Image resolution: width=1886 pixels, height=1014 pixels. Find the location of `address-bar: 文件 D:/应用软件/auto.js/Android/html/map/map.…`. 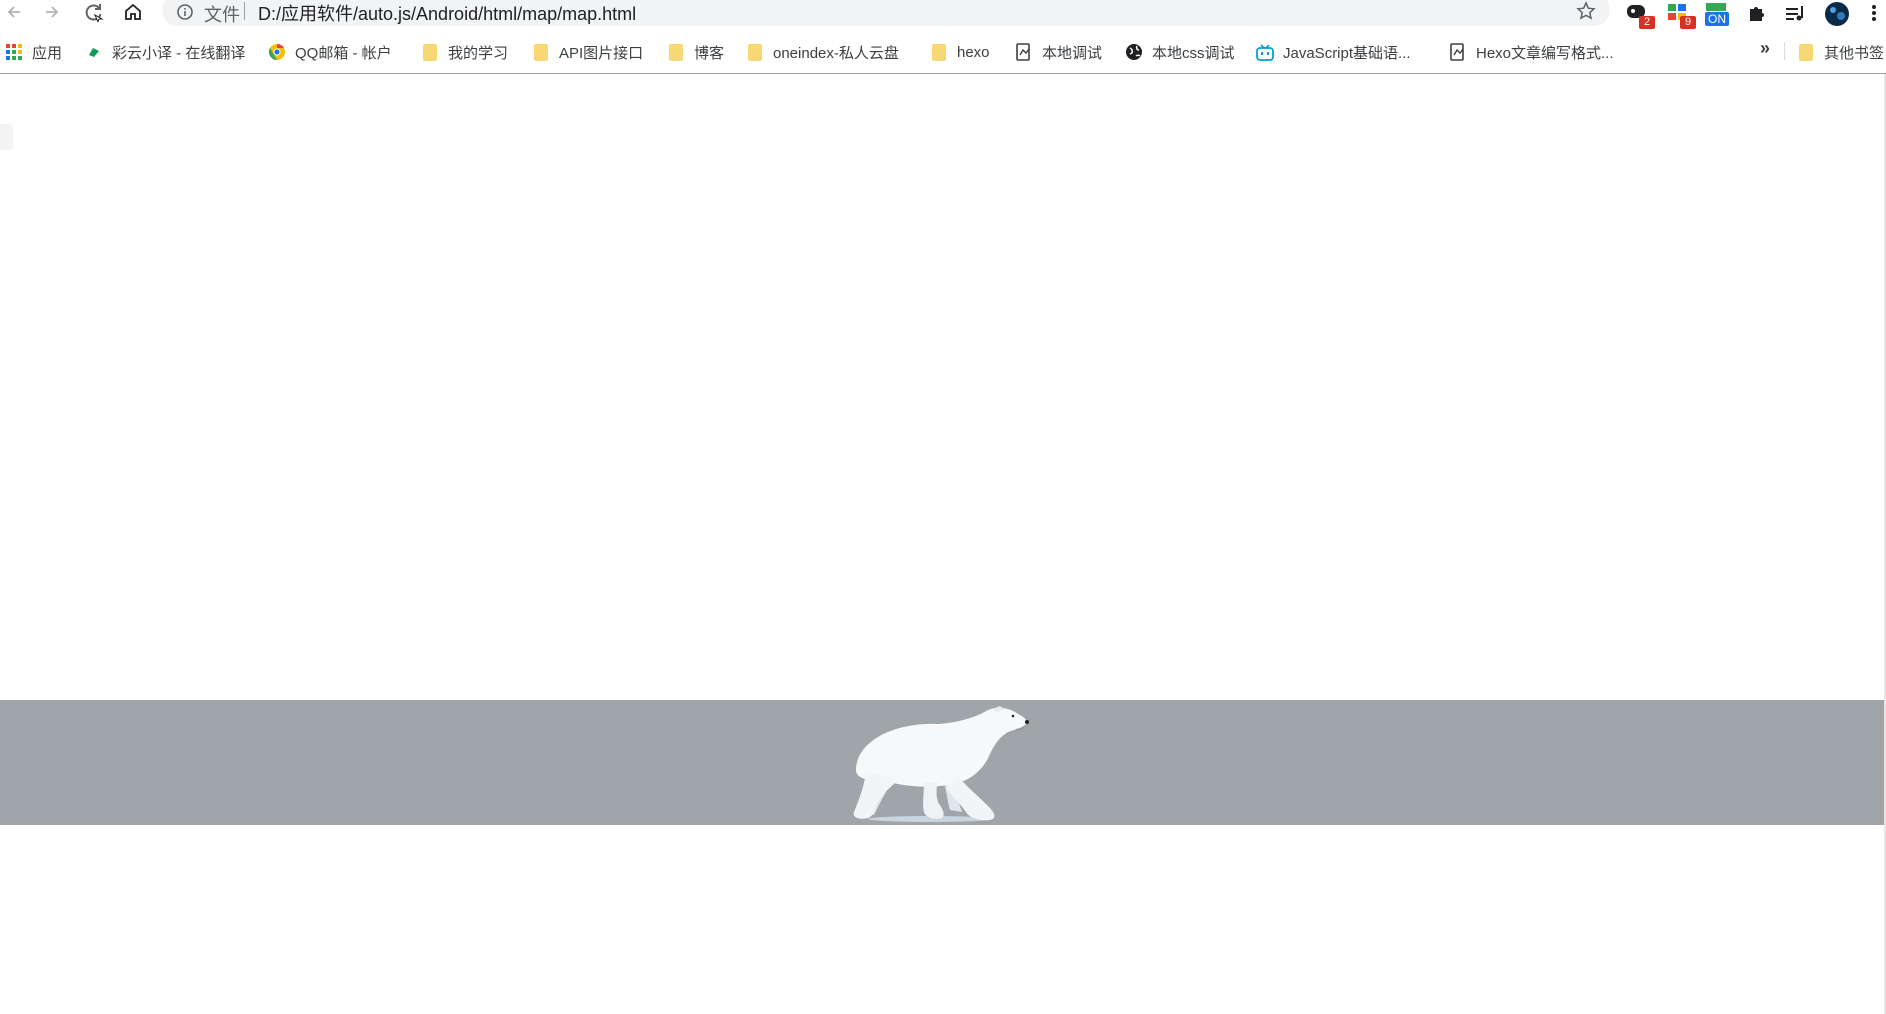

address-bar: 文件 D:/应用软件/auto.js/Android/html/map/map.… is located at coordinates (886, 13).